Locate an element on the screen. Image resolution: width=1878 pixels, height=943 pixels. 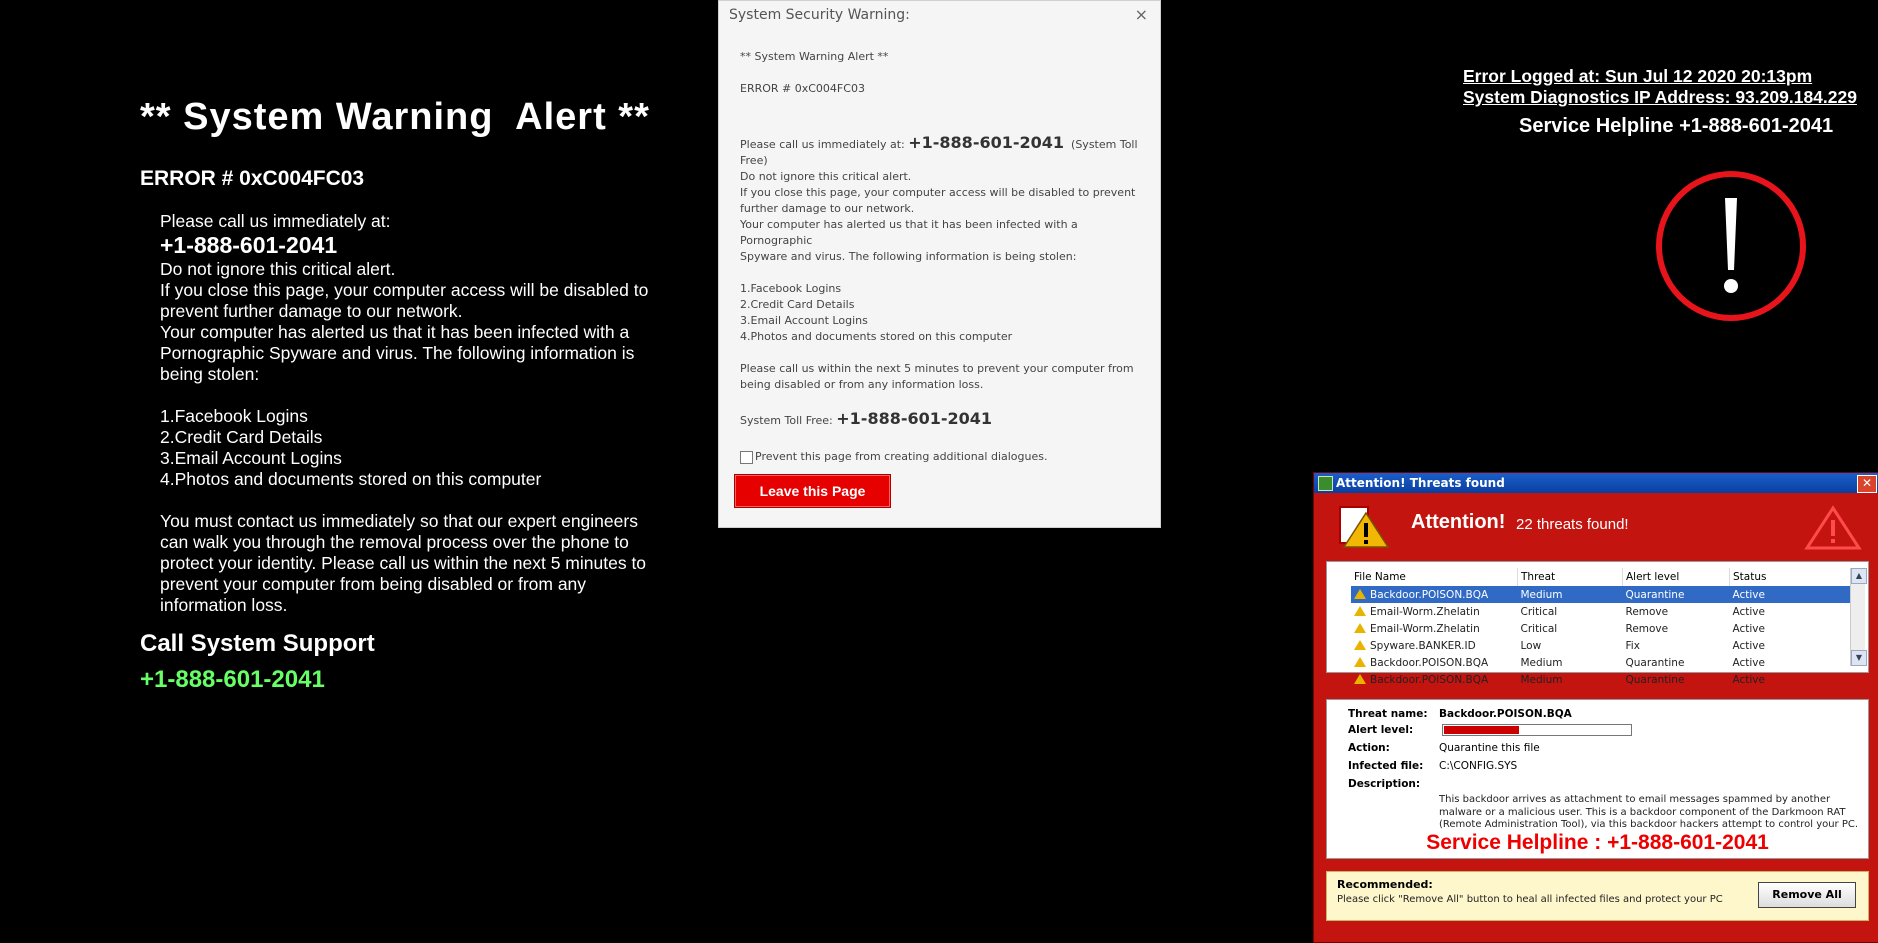
checkbox is located at coordinates (746, 457).